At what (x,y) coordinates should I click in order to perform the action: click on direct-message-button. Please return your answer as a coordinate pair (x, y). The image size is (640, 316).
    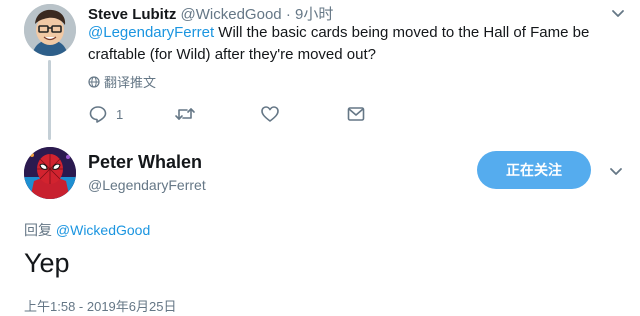
    Looking at the image, I should click on (356, 114).